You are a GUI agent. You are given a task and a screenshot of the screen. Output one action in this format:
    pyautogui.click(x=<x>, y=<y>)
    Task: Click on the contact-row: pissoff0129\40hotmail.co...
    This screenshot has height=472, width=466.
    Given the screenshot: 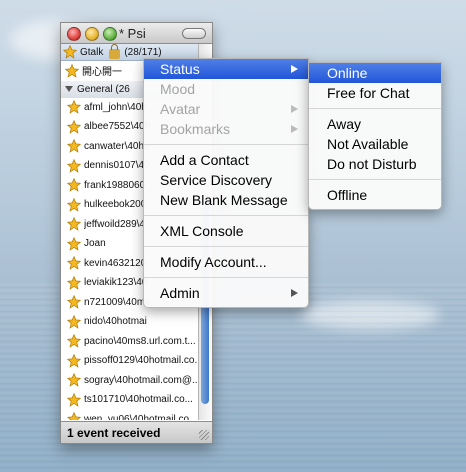 What is the action you would take?
    pyautogui.click(x=129, y=361)
    